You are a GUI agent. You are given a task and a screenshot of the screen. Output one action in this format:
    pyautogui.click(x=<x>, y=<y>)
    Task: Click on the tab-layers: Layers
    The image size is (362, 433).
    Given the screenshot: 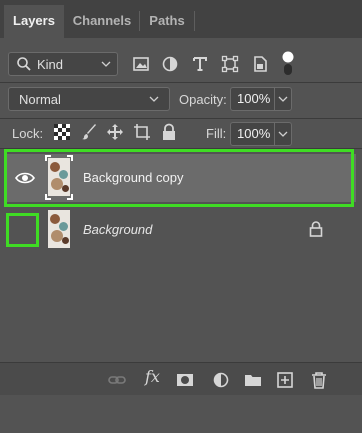 What is the action you would take?
    pyautogui.click(x=34, y=21)
    